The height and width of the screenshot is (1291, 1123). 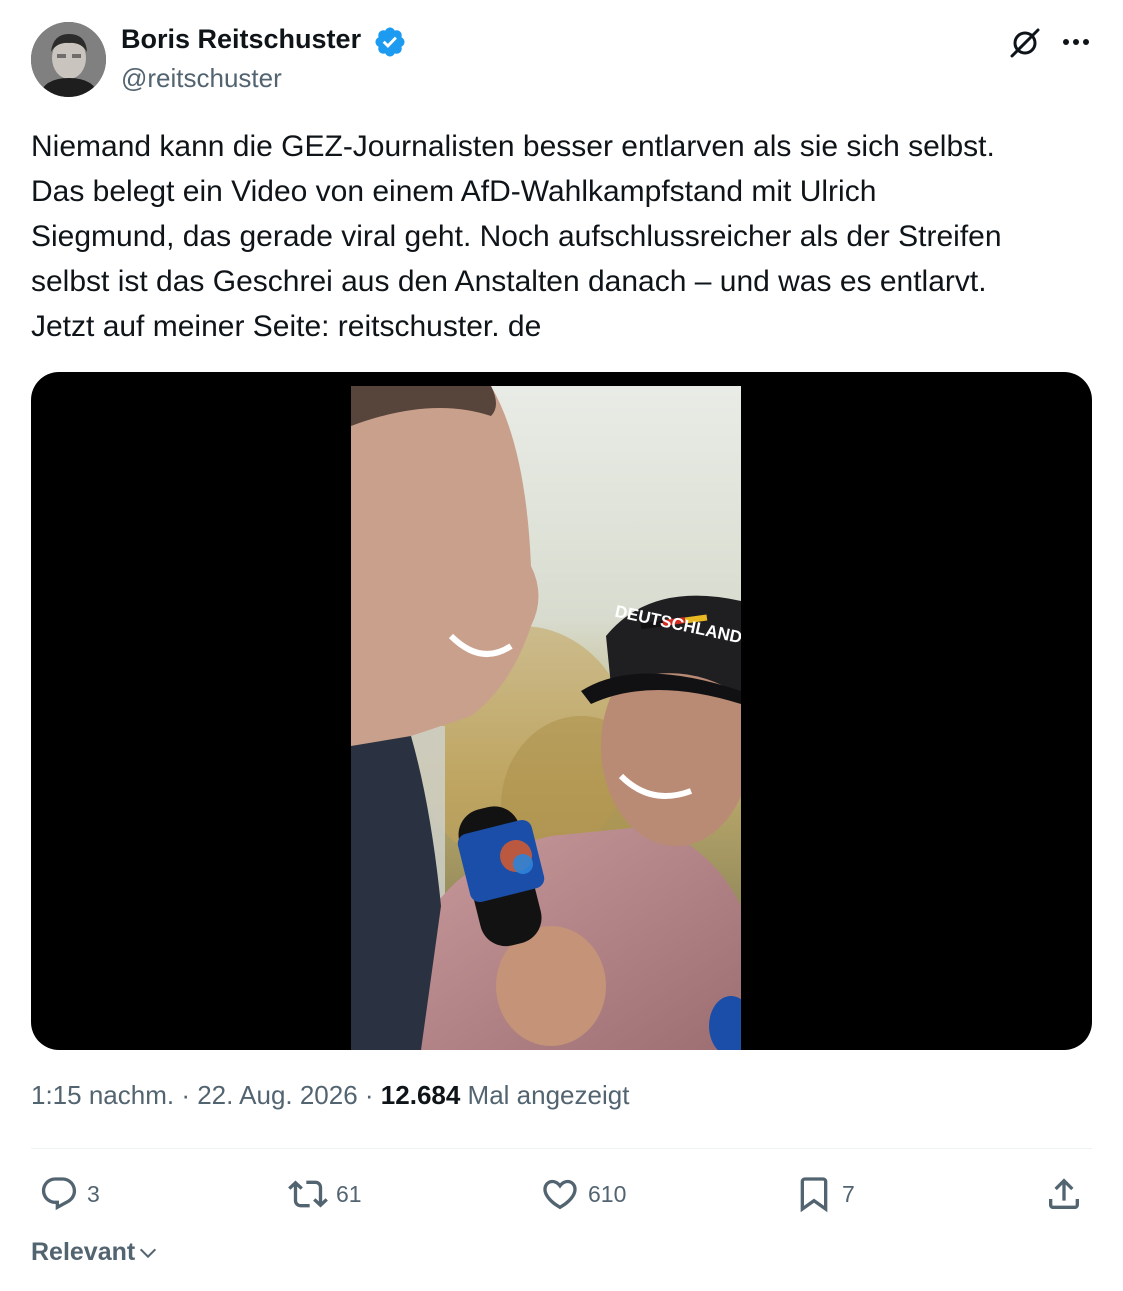 I want to click on bookmark-button: 7, so click(x=824, y=1194).